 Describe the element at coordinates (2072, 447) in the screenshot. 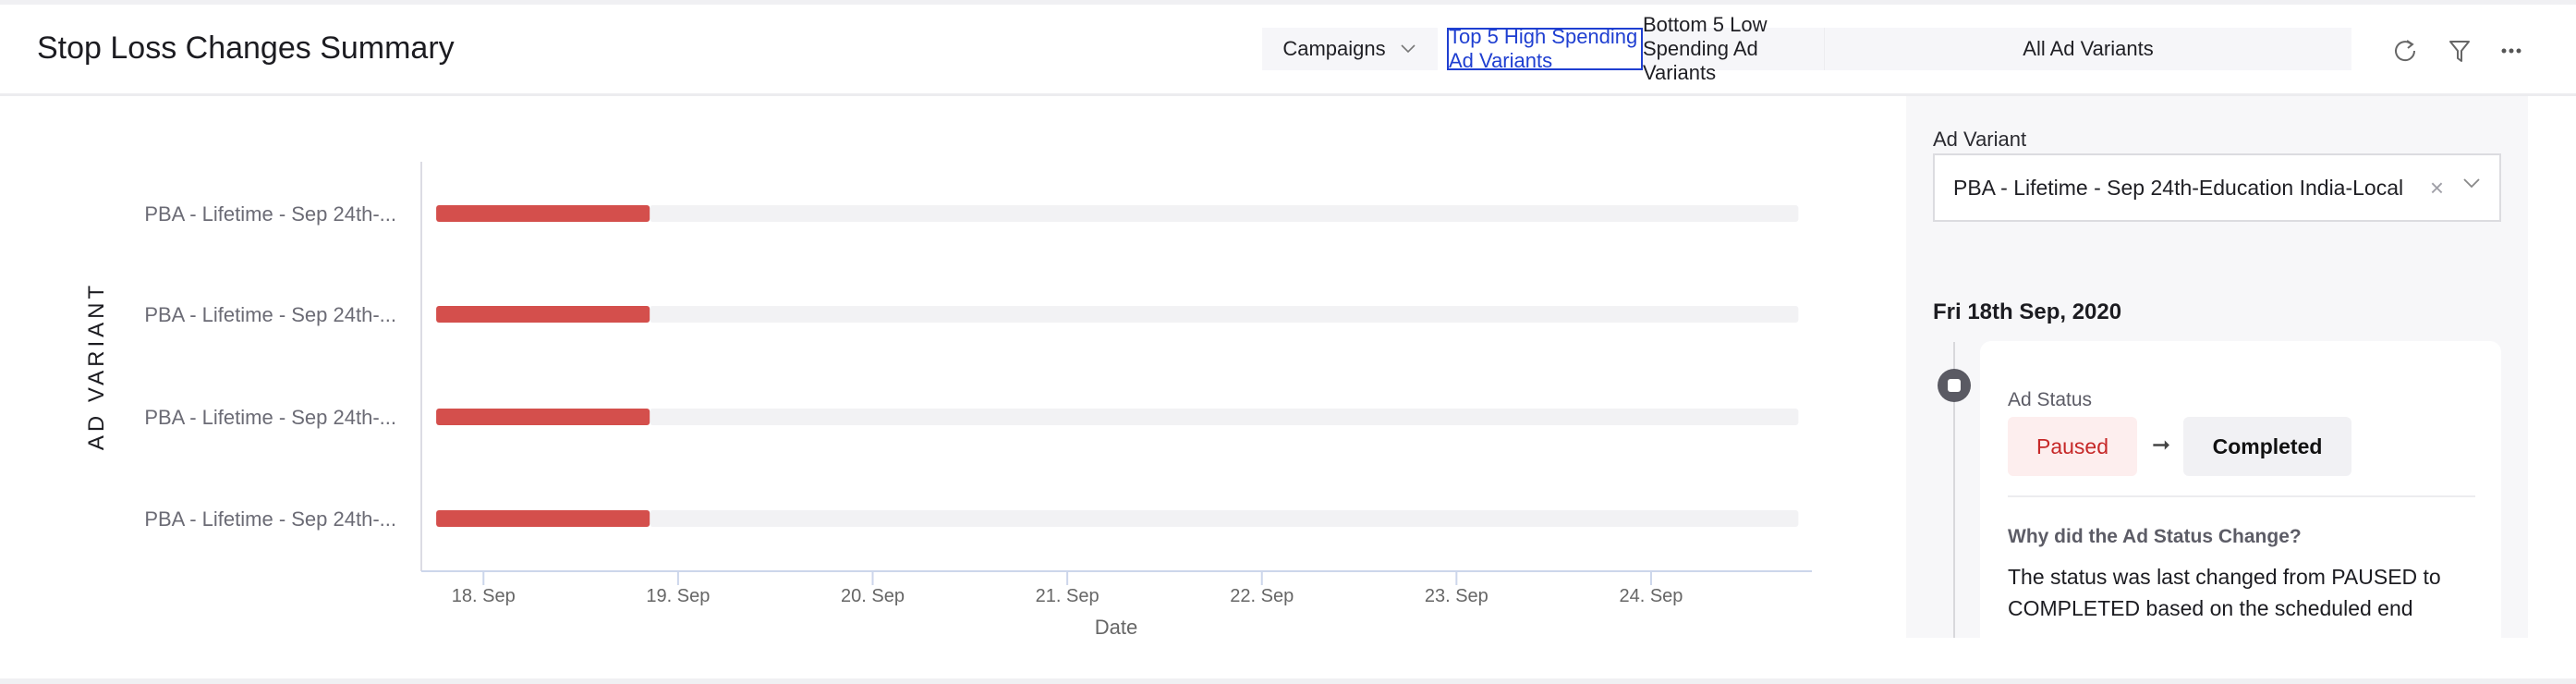

I see `from-status-badge: Paused` at that location.